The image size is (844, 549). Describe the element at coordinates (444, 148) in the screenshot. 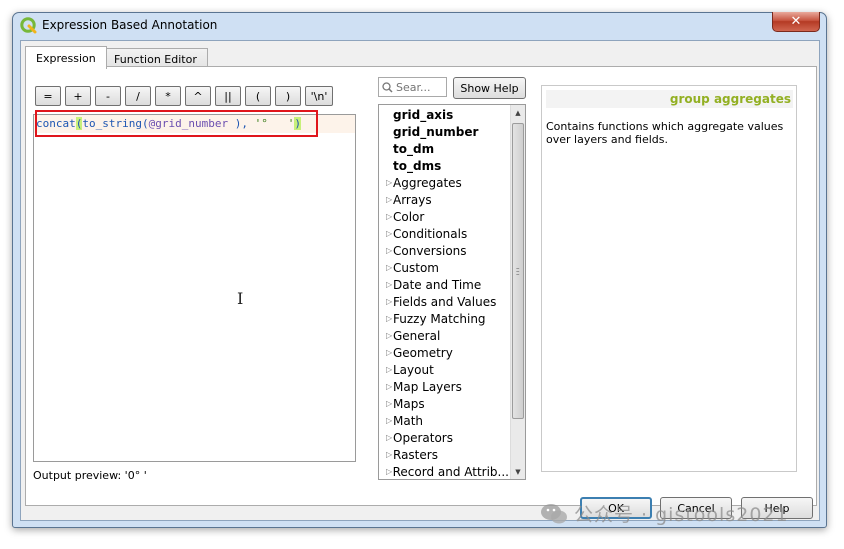

I see `function-tree-item: ▷to_dm` at that location.